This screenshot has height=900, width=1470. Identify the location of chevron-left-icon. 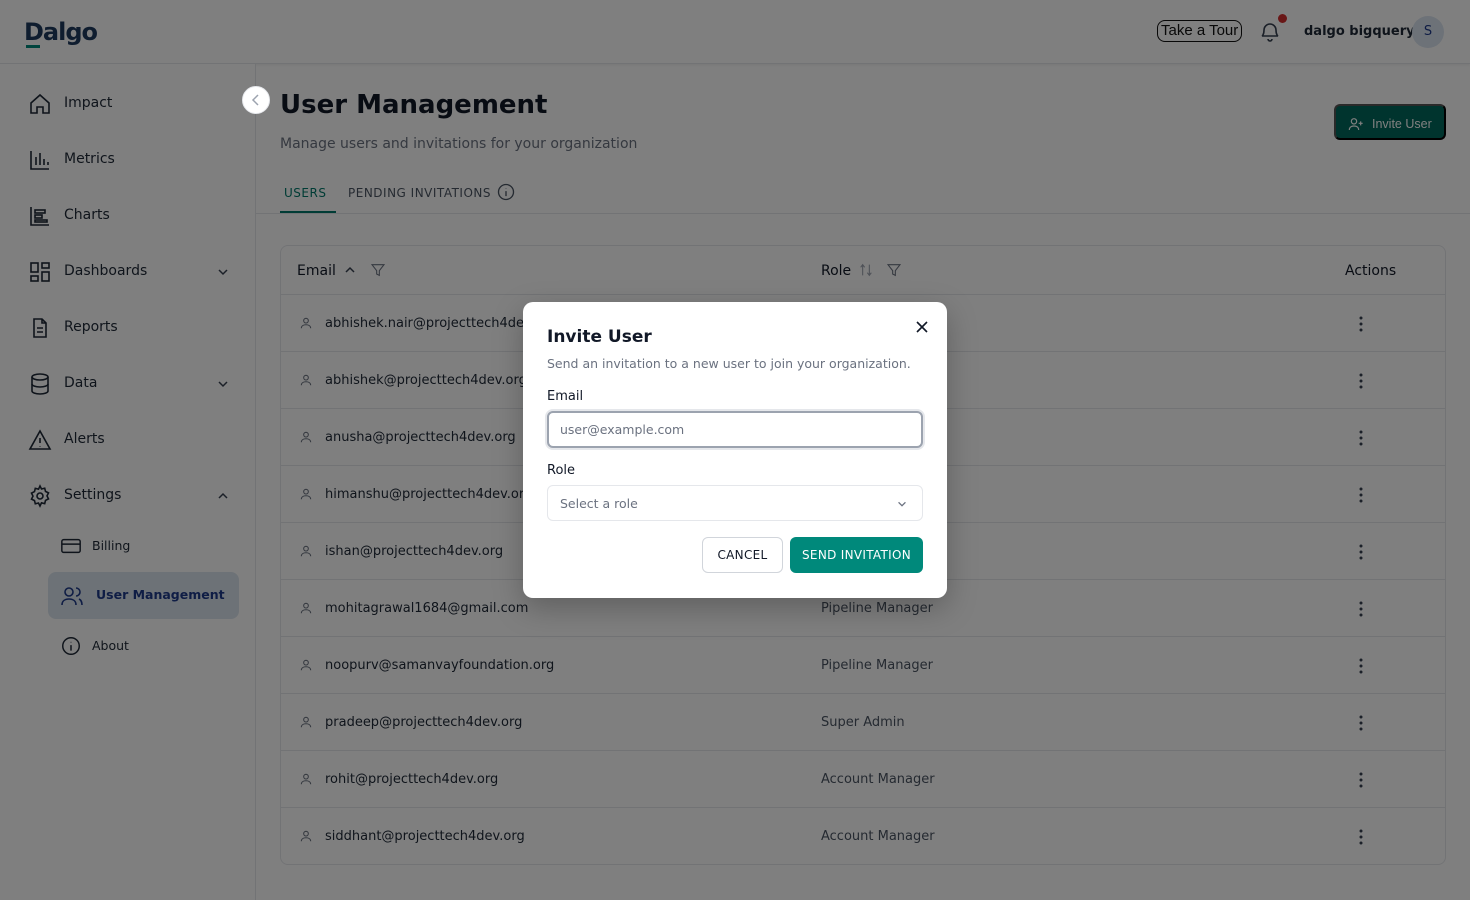
(255, 100).